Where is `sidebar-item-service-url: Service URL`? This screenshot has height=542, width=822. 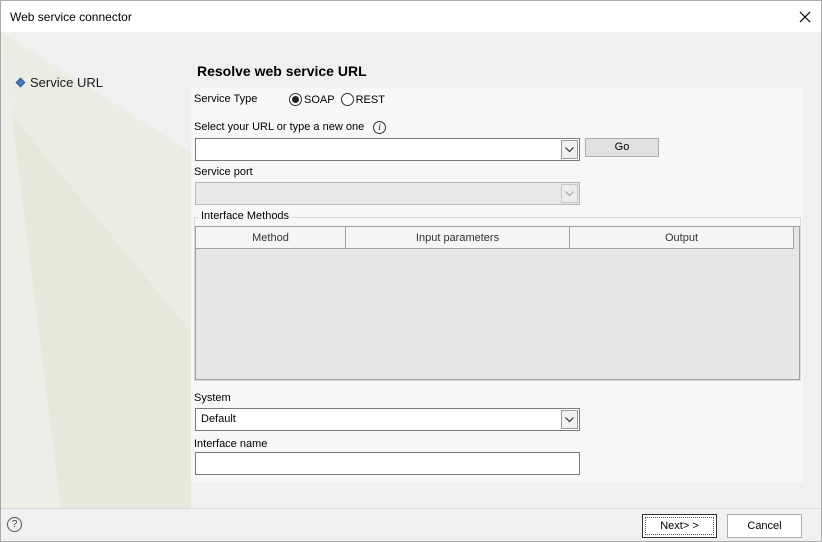 sidebar-item-service-url: Service URL is located at coordinates (59, 82).